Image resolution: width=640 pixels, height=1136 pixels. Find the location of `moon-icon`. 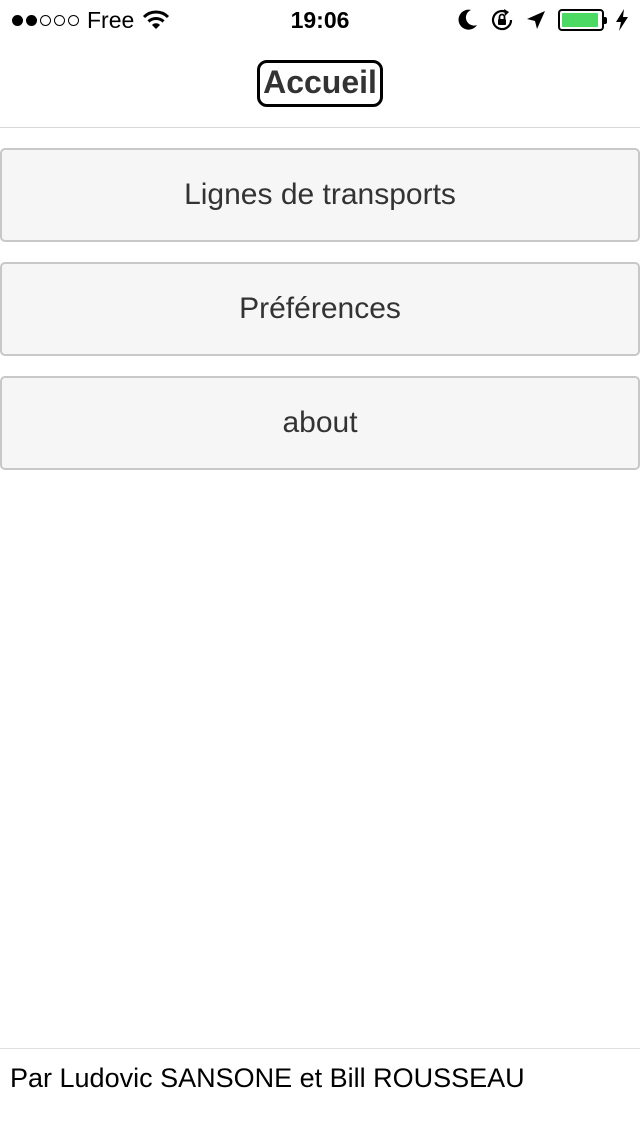

moon-icon is located at coordinates (467, 19).